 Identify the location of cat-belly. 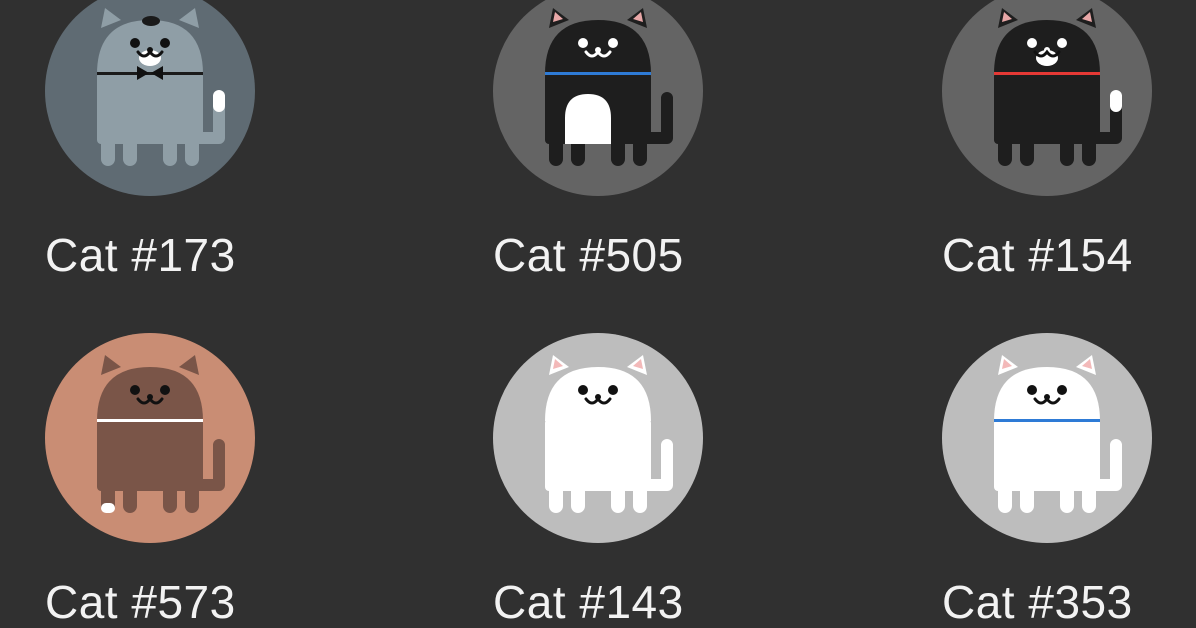
(588, 119).